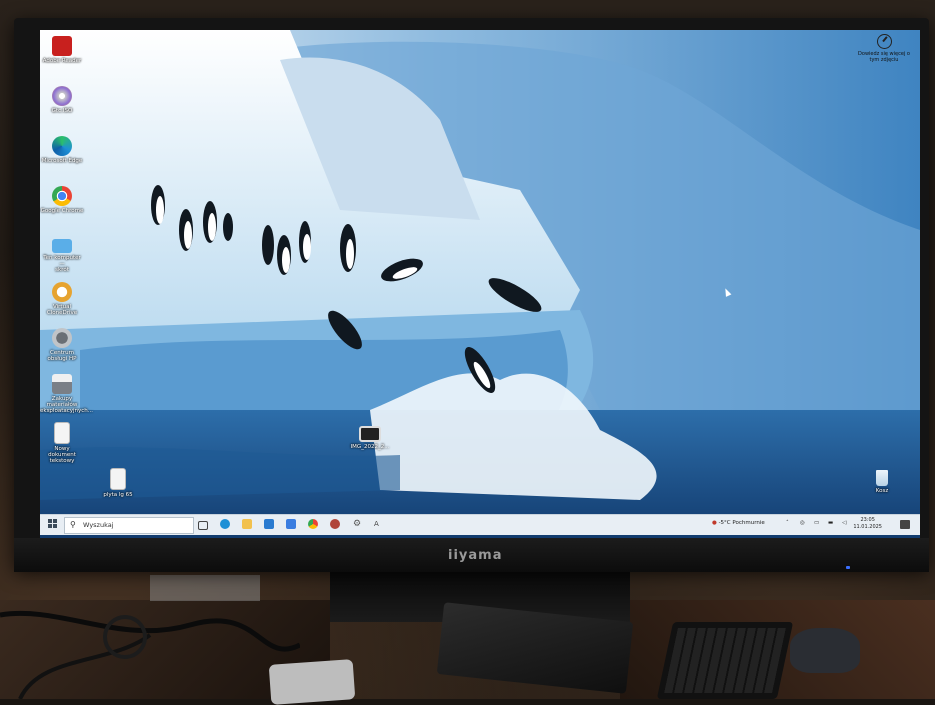 The width and height of the screenshot is (935, 705). I want to click on desktop-icon-label: Microsoft Edge, so click(62, 161).